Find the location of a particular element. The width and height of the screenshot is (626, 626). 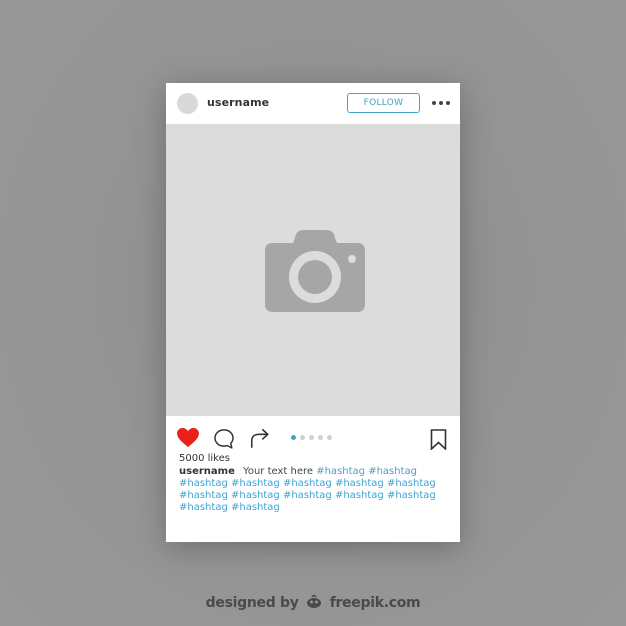

likes-count: 5000 likes is located at coordinates (204, 458).